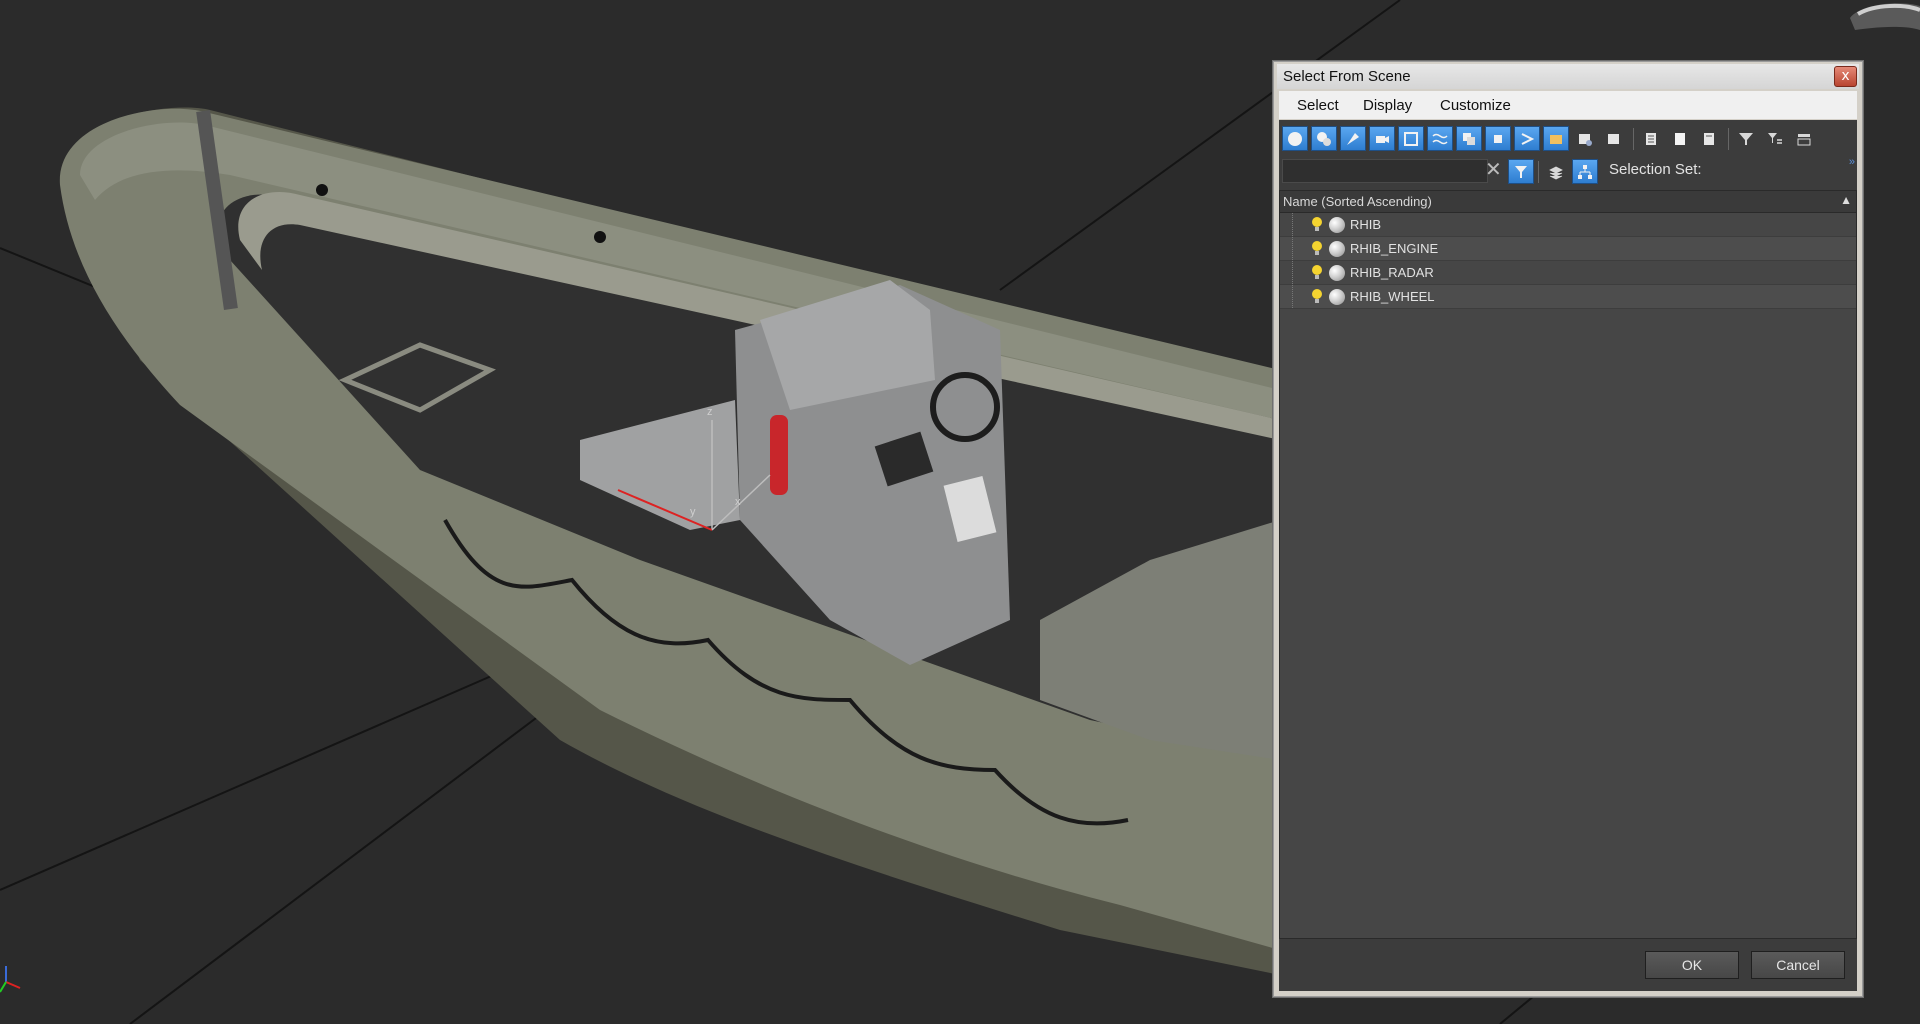 The height and width of the screenshot is (1024, 1920). I want to click on columns-button, so click(1804, 138).